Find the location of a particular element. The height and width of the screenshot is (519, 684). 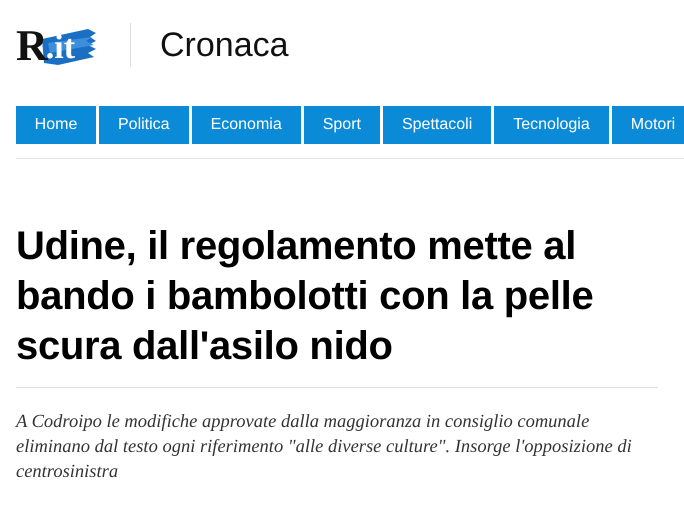

section-title: Cronaca is located at coordinates (224, 45).